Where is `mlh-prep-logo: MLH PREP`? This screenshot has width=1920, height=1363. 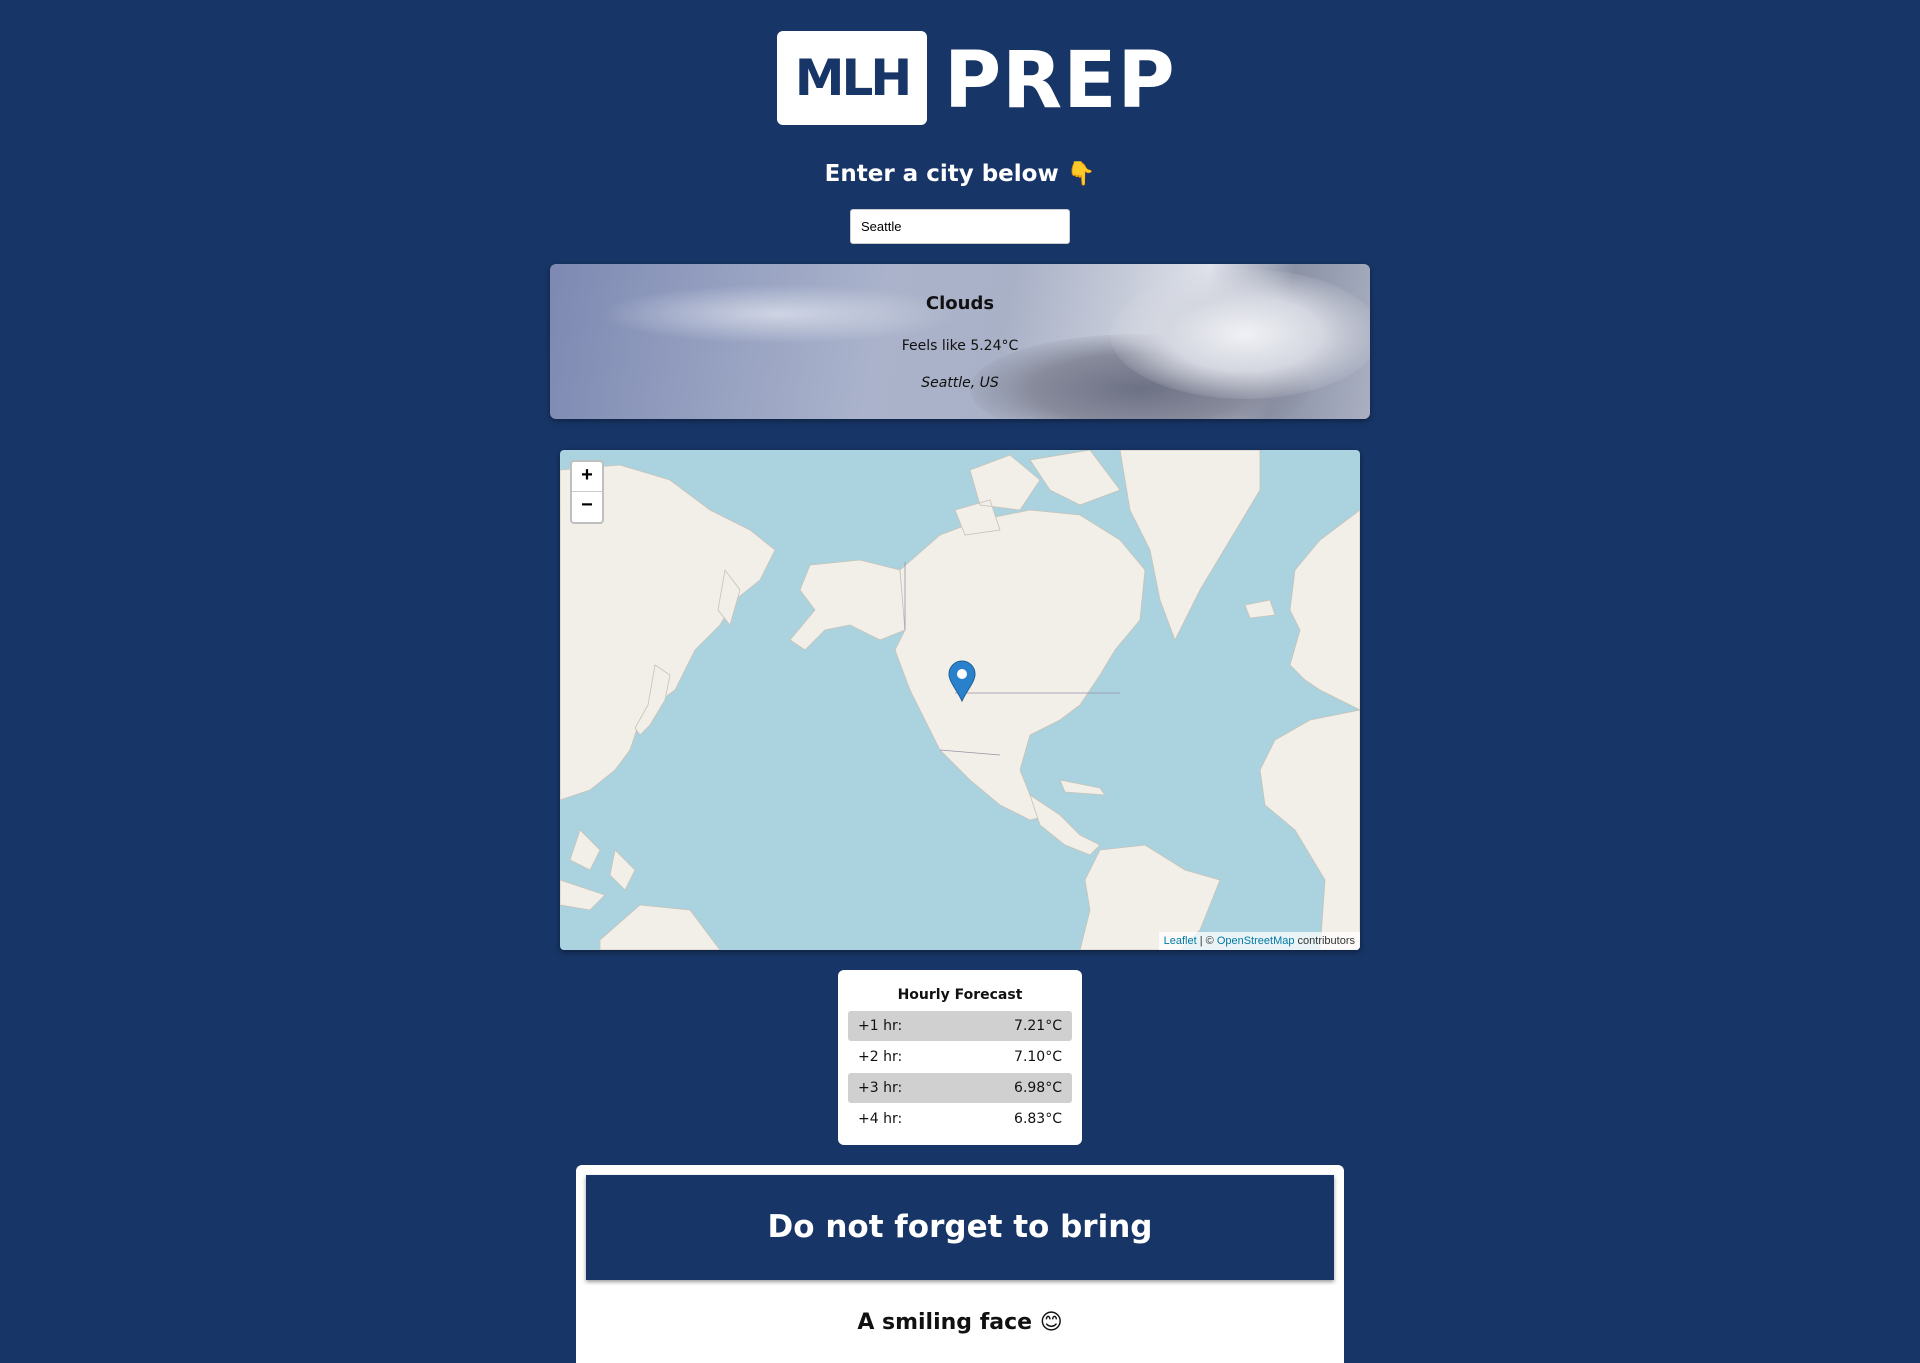
mlh-prep-logo: MLH PREP is located at coordinates (976, 78).